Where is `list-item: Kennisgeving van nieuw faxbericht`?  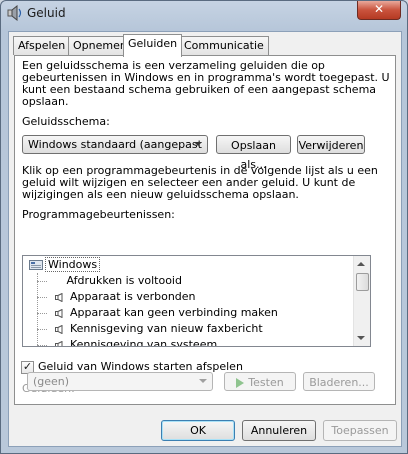
list-item: Kennisgeving van nieuw faxbericht is located at coordinates (150, 329).